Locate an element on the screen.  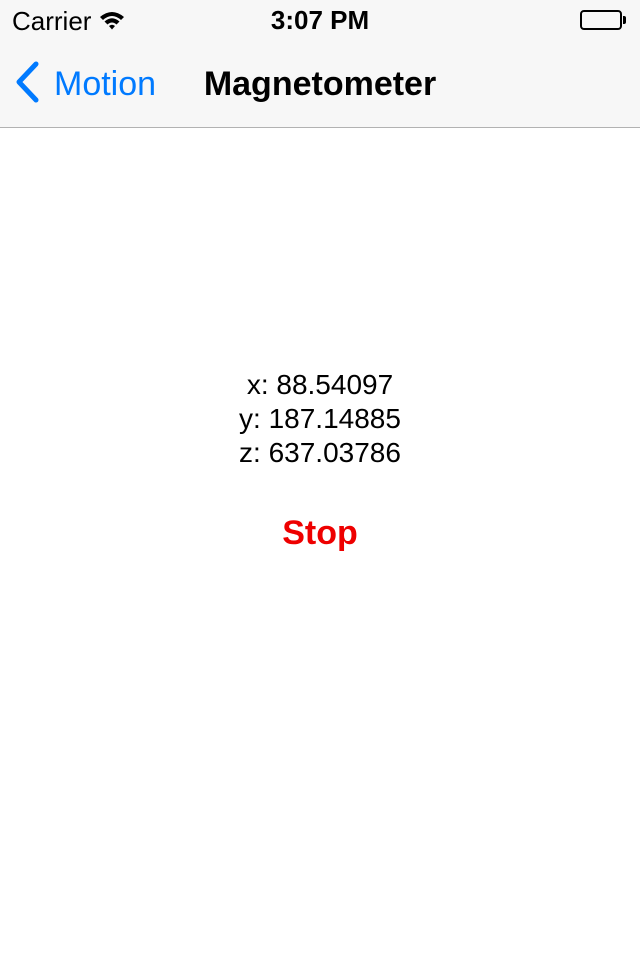
battery-tip is located at coordinates (624, 20).